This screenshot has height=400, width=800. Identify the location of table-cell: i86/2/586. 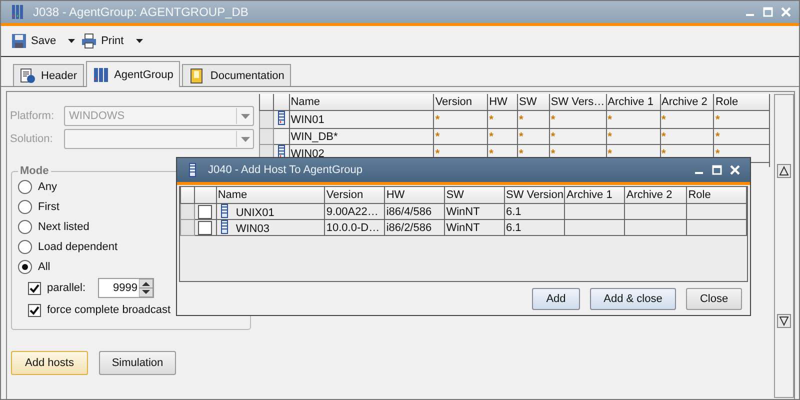
(414, 228).